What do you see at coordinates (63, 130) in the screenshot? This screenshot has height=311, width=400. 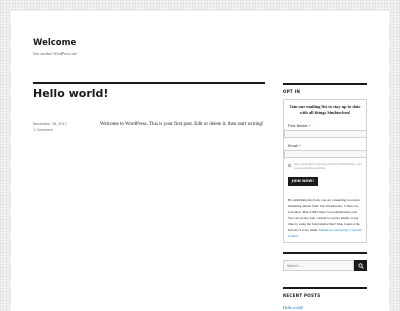 I see `post-comments-link: 1 Comment` at bounding box center [63, 130].